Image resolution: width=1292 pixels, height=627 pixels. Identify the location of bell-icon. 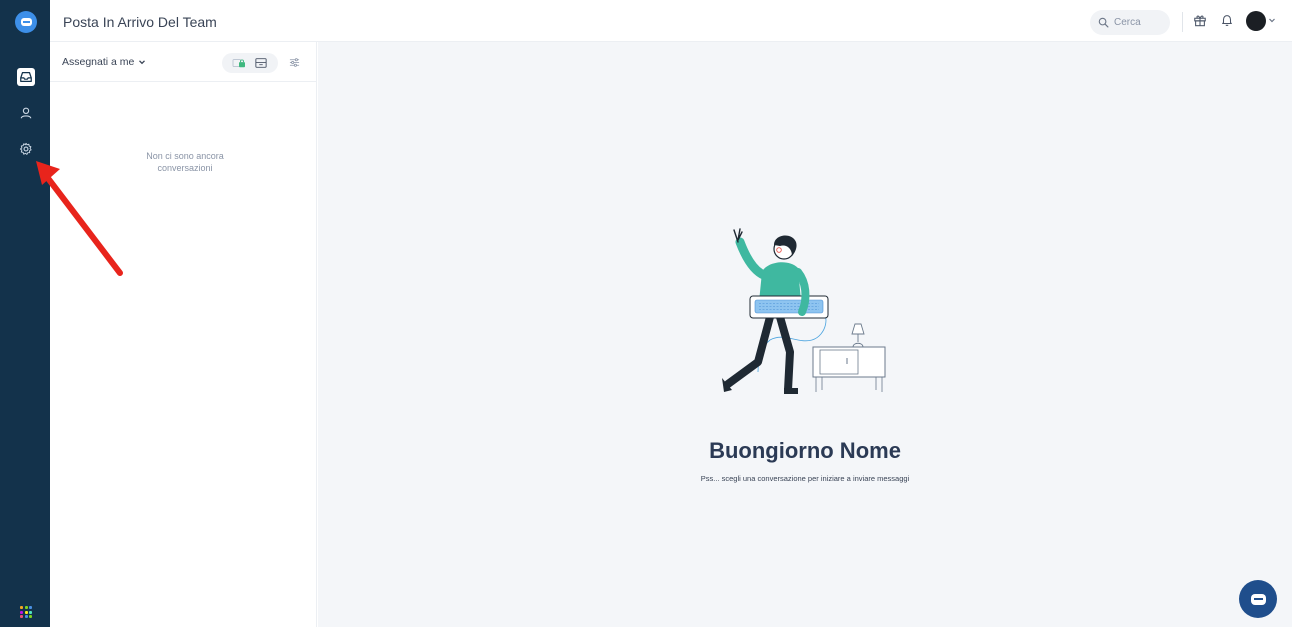
(1227, 20).